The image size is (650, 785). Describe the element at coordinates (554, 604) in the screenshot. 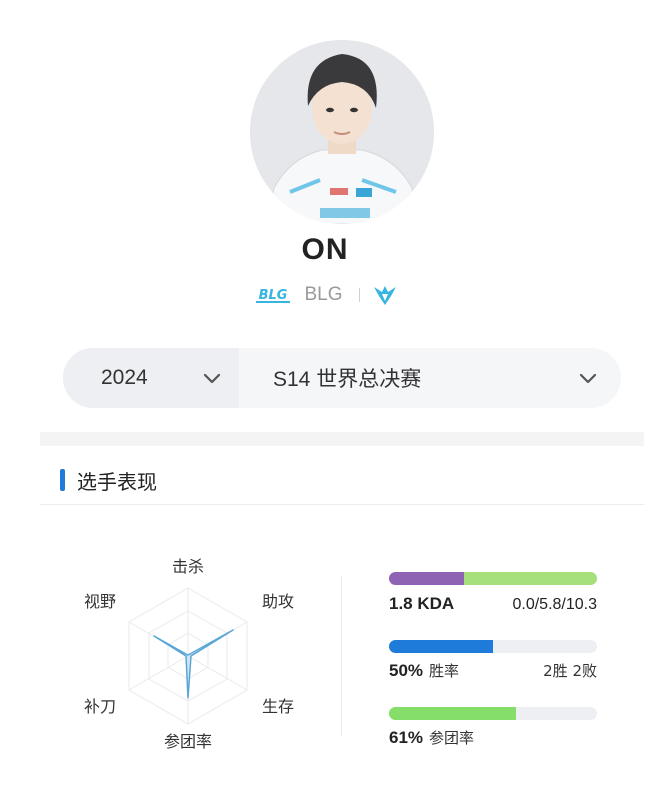

I see `kda-detail: 0.0/5.8/10.3` at that location.